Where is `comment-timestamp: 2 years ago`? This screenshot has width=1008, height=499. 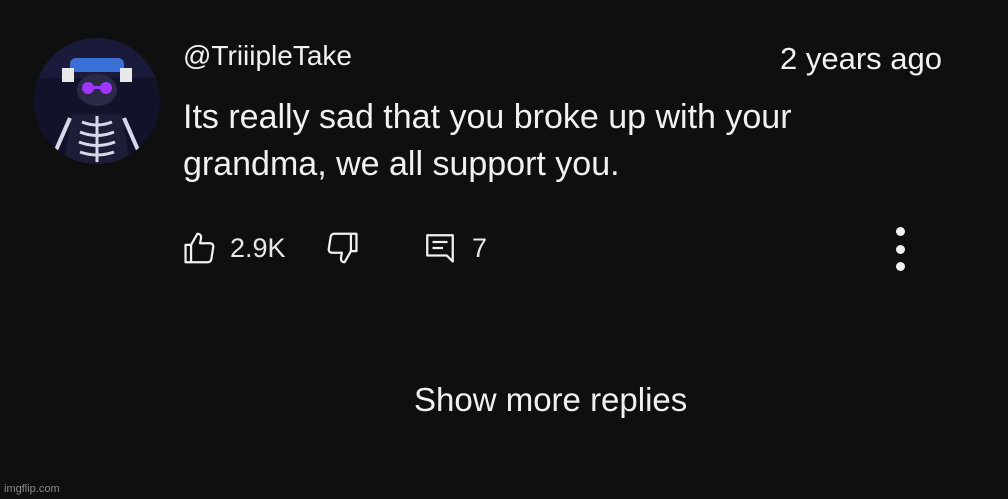
comment-timestamp: 2 years ago is located at coordinates (861, 59).